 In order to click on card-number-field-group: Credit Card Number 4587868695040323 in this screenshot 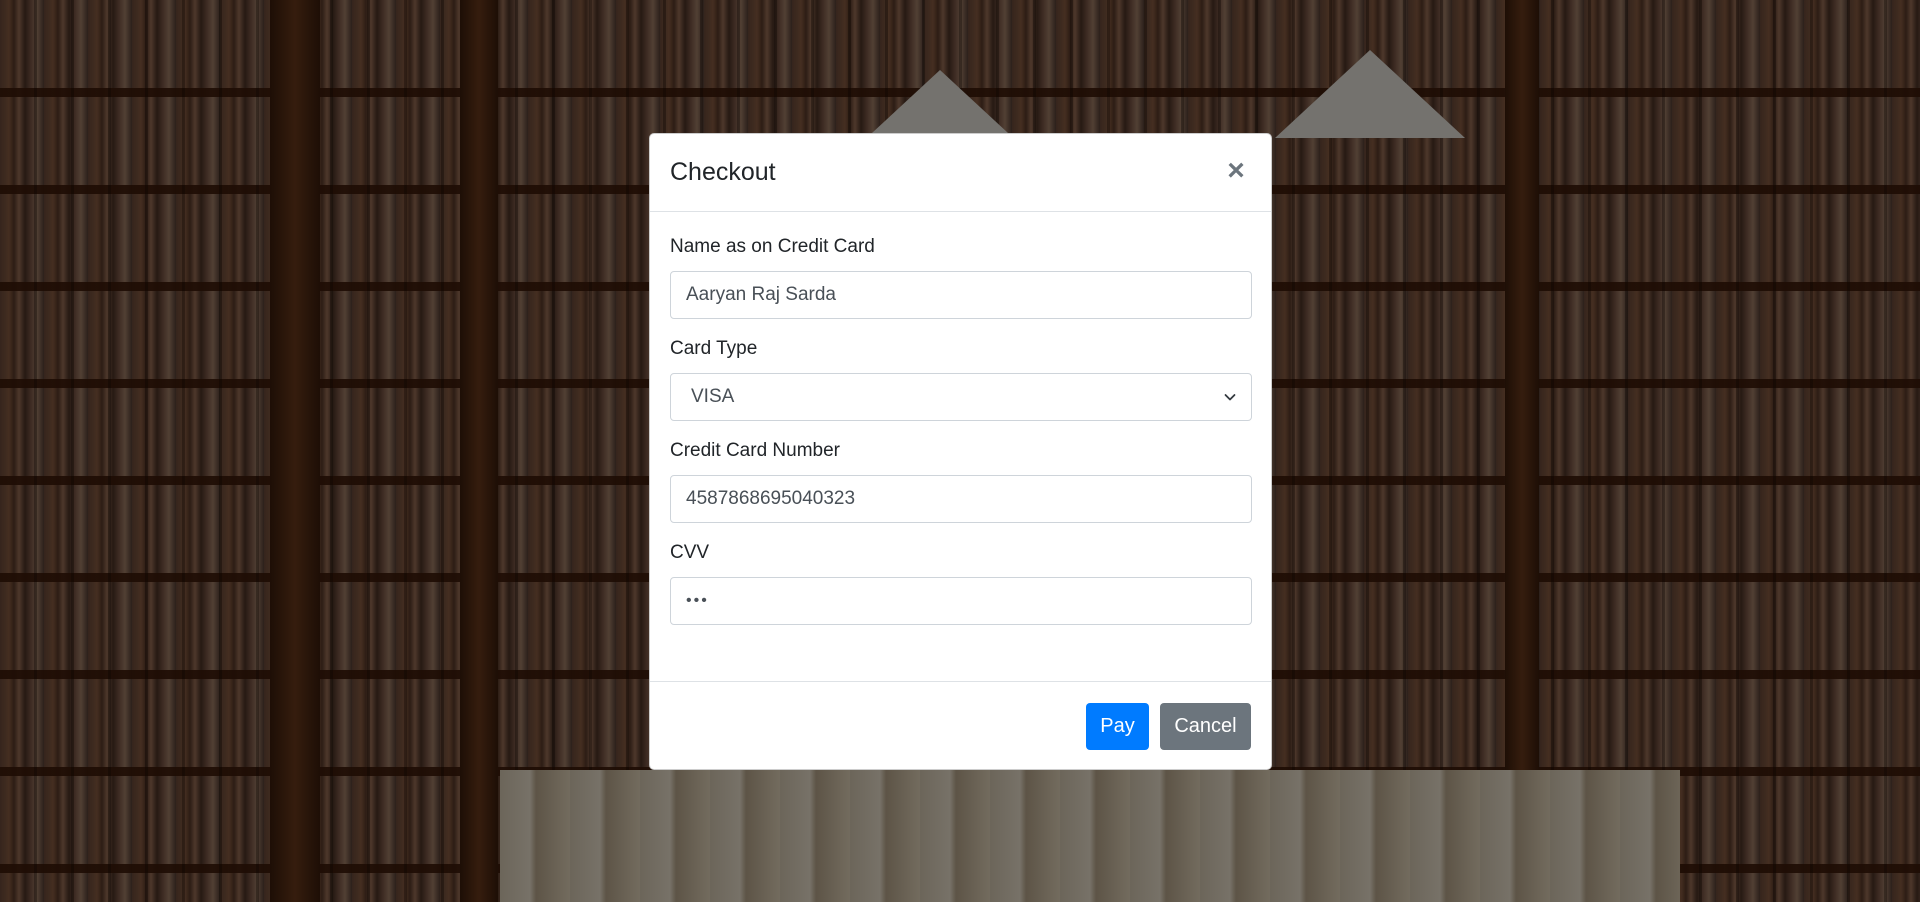, I will do `click(961, 481)`.